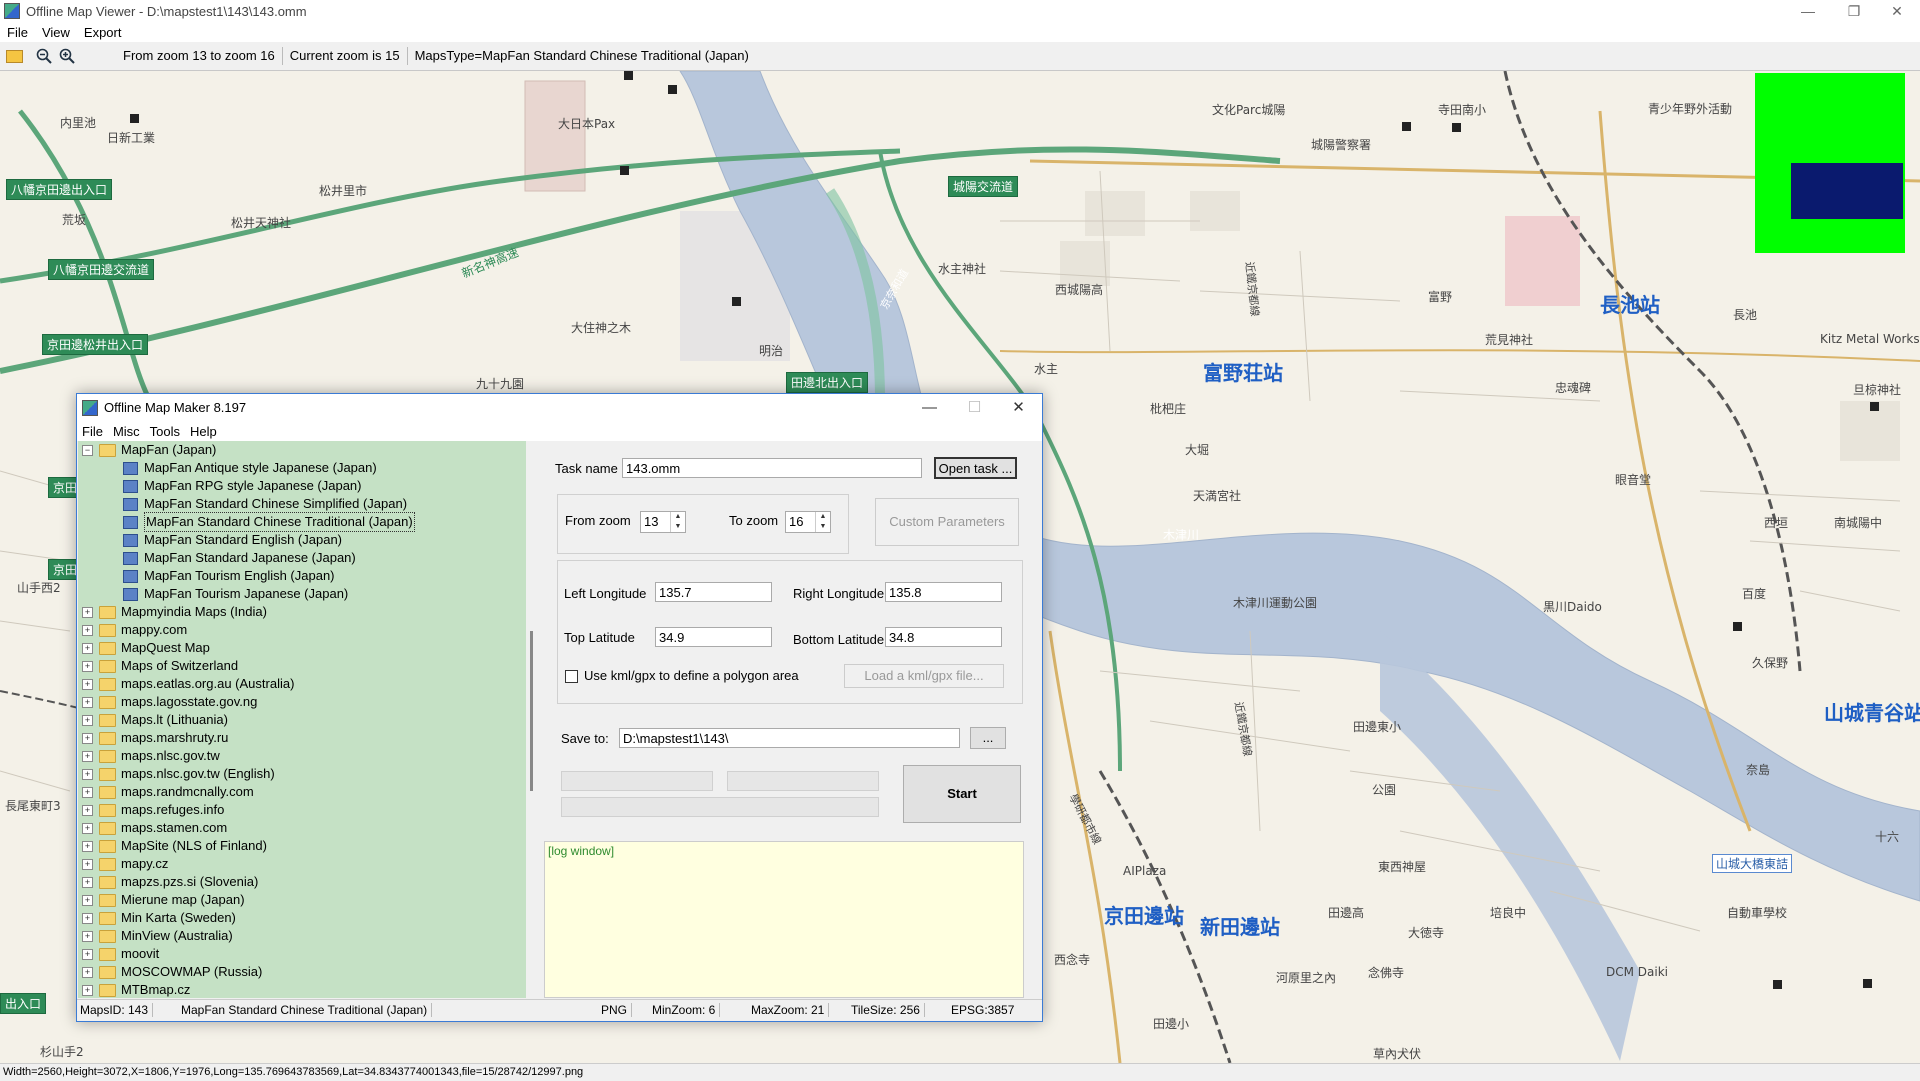  I want to click on tree-map-item: MapFan Standard Japanese (Japan), so click(239, 558).